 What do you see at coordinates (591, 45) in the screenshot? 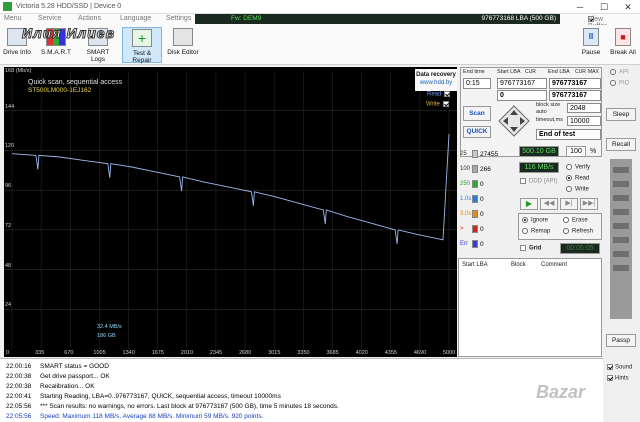
I see `pause-button: II Pause` at bounding box center [591, 45].